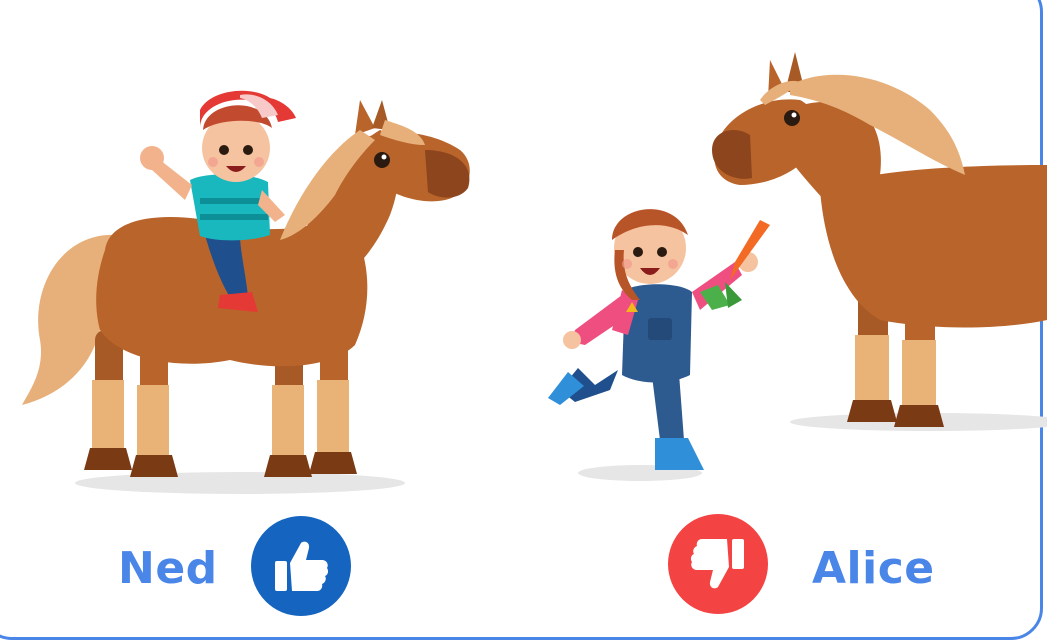 This screenshot has height=644, width=1047. I want to click on thumbs-up-icon, so click(302, 566).